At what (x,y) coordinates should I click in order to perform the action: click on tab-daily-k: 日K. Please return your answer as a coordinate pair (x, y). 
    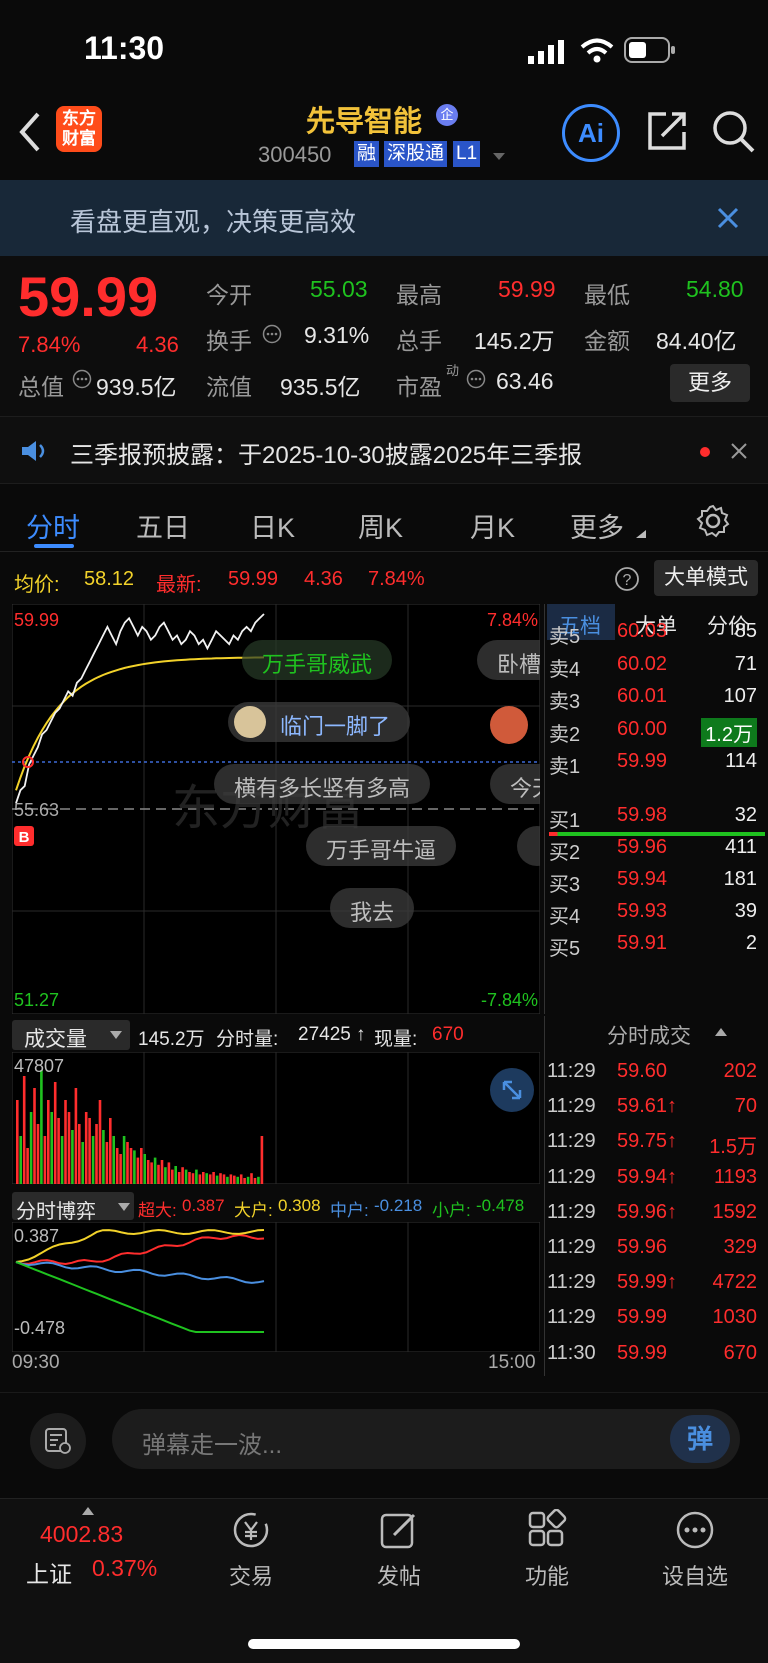
    Looking at the image, I should click on (272, 525).